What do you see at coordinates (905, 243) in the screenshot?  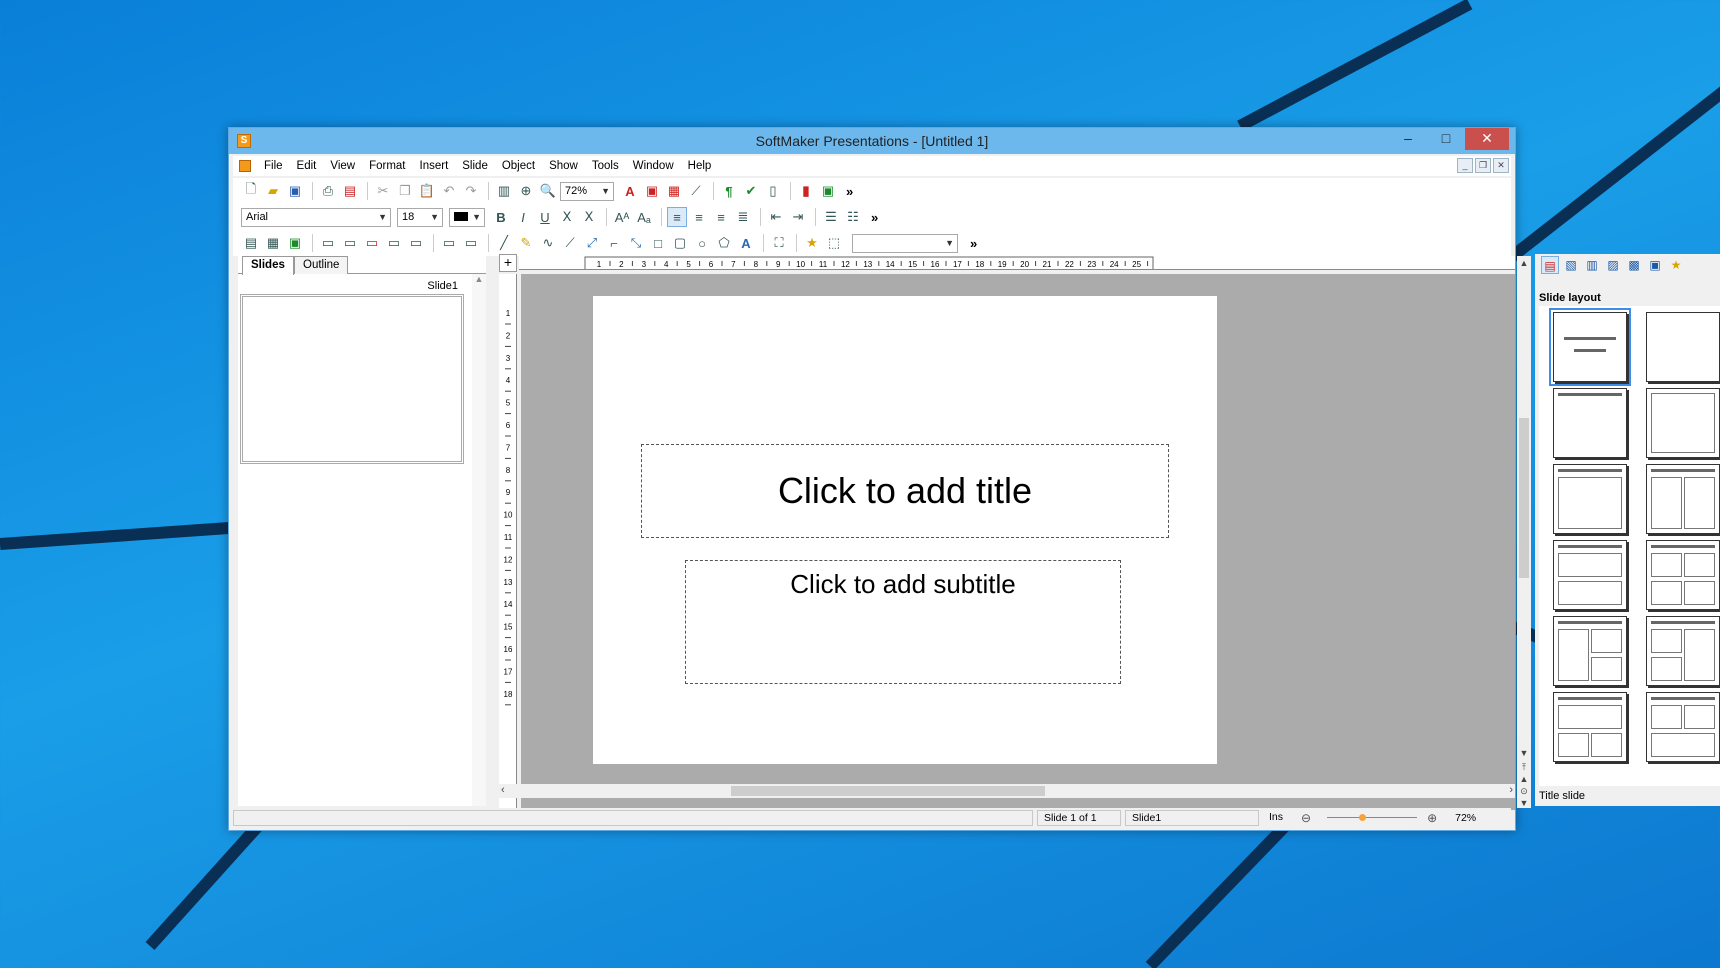 I see `object-style-combo: ▼` at bounding box center [905, 243].